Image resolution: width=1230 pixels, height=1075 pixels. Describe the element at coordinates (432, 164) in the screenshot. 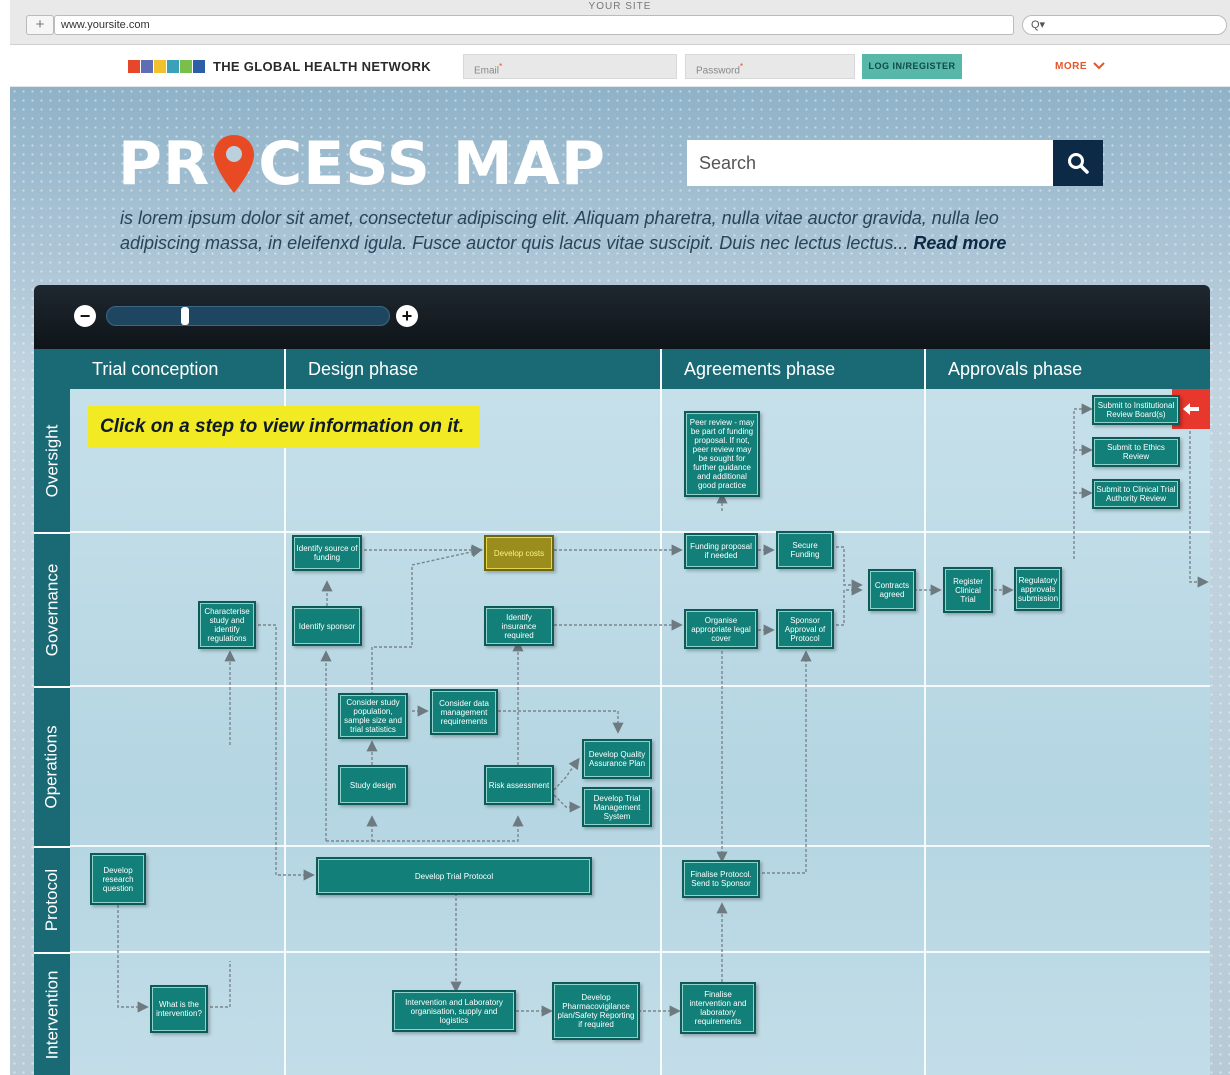

I see `title-end: CESS MAP` at that location.